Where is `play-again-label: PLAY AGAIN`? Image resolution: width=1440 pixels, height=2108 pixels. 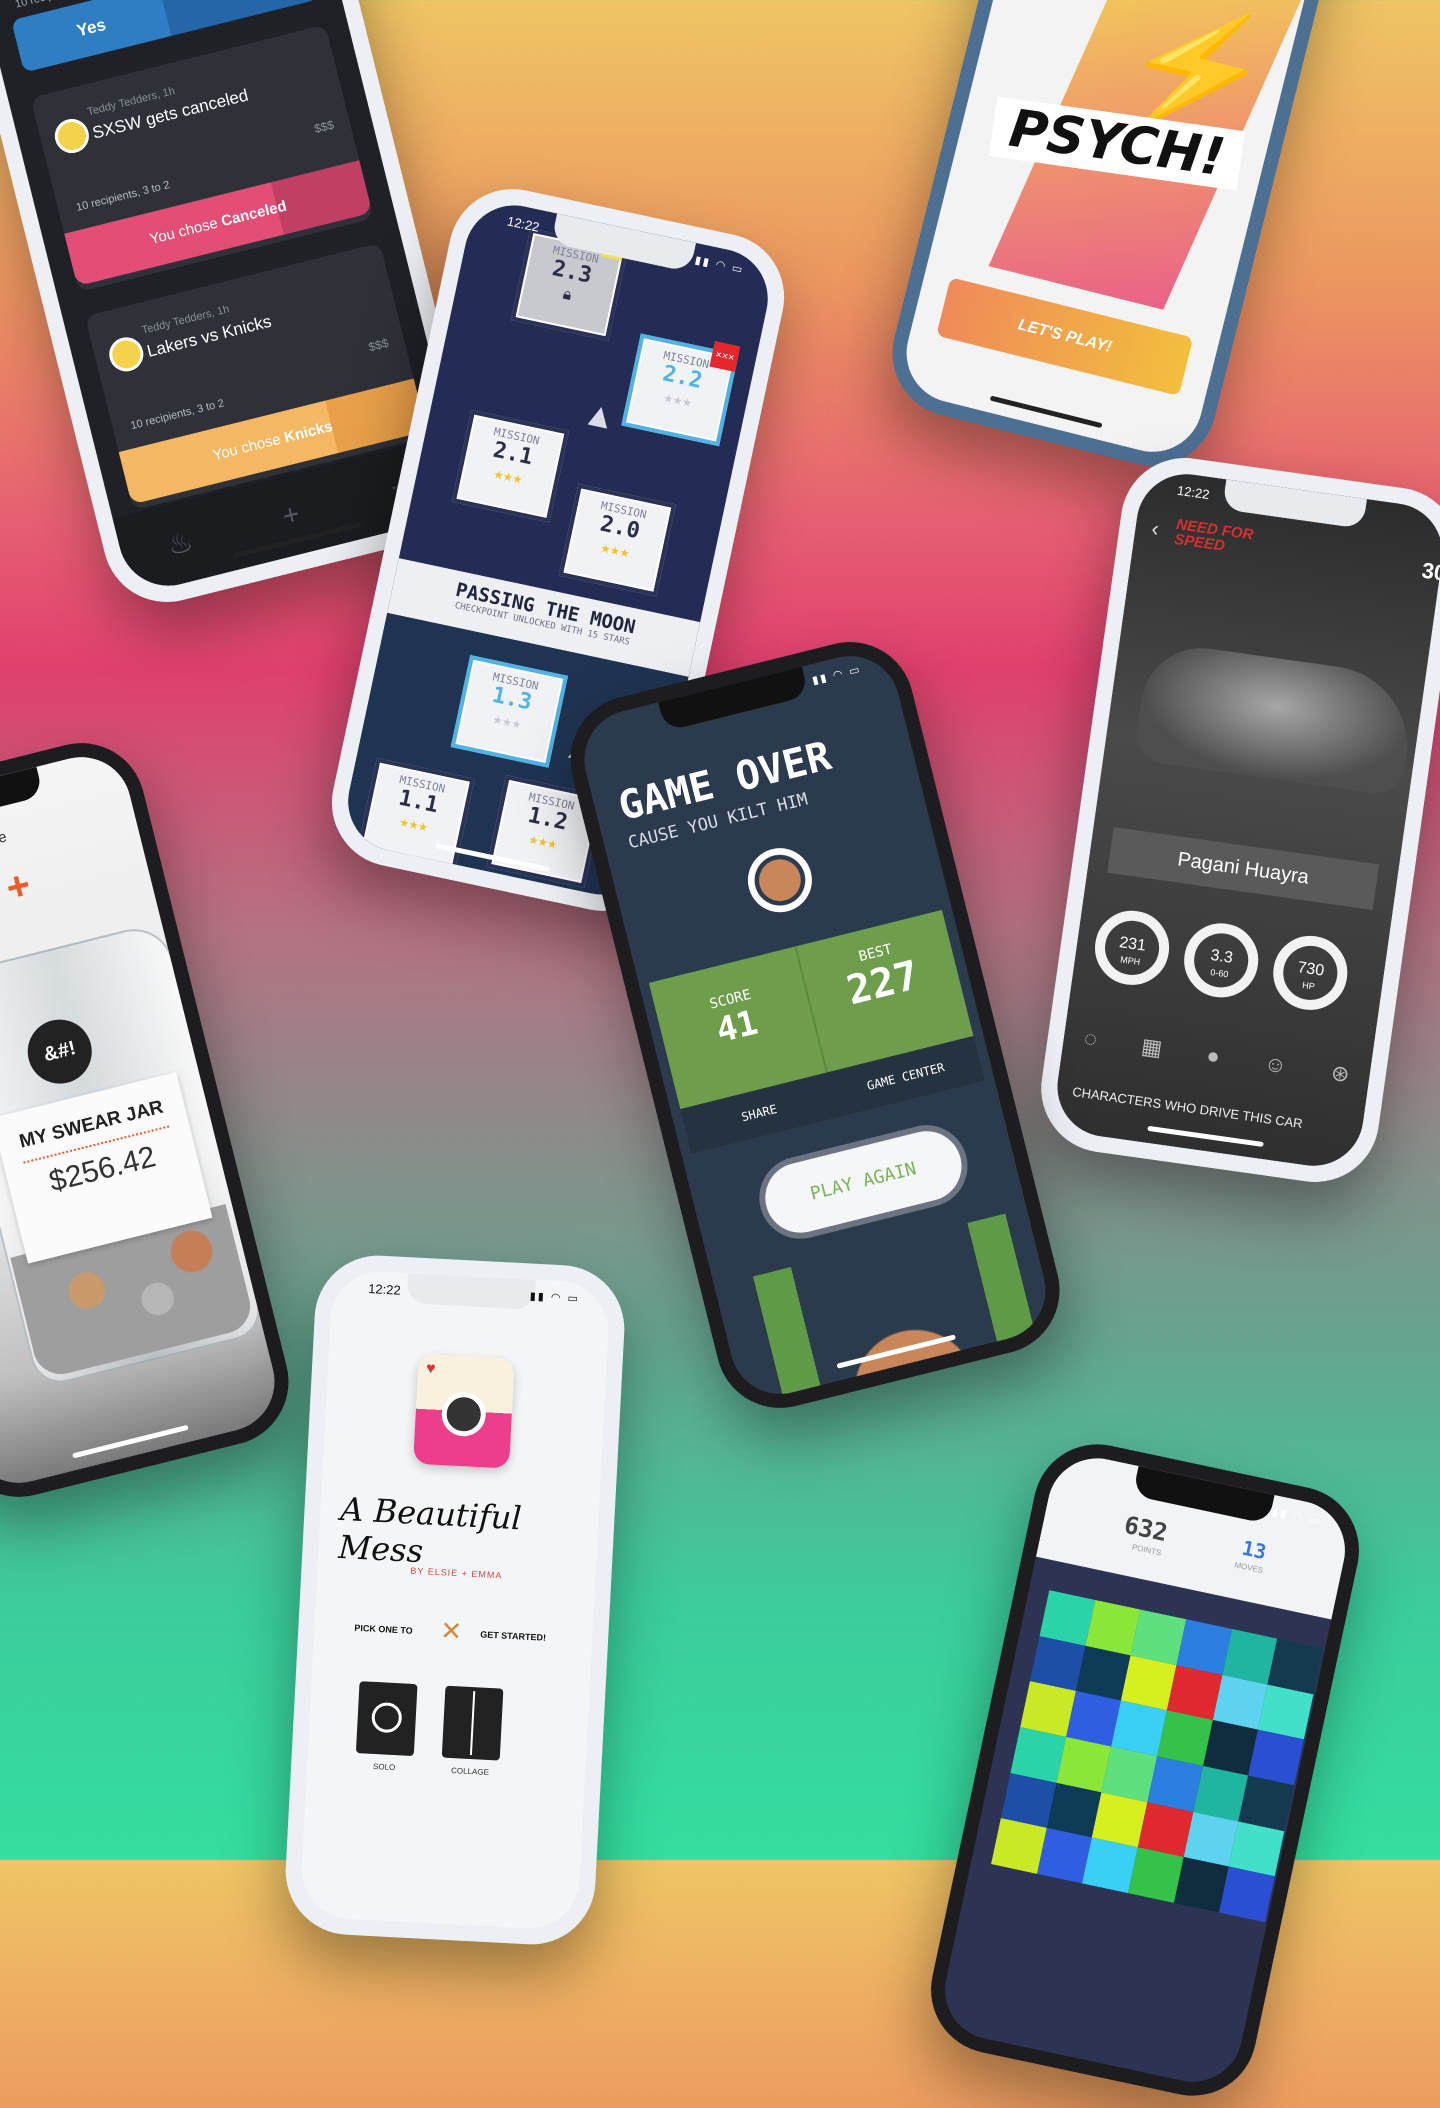 play-again-label: PLAY AGAIN is located at coordinates (863, 1181).